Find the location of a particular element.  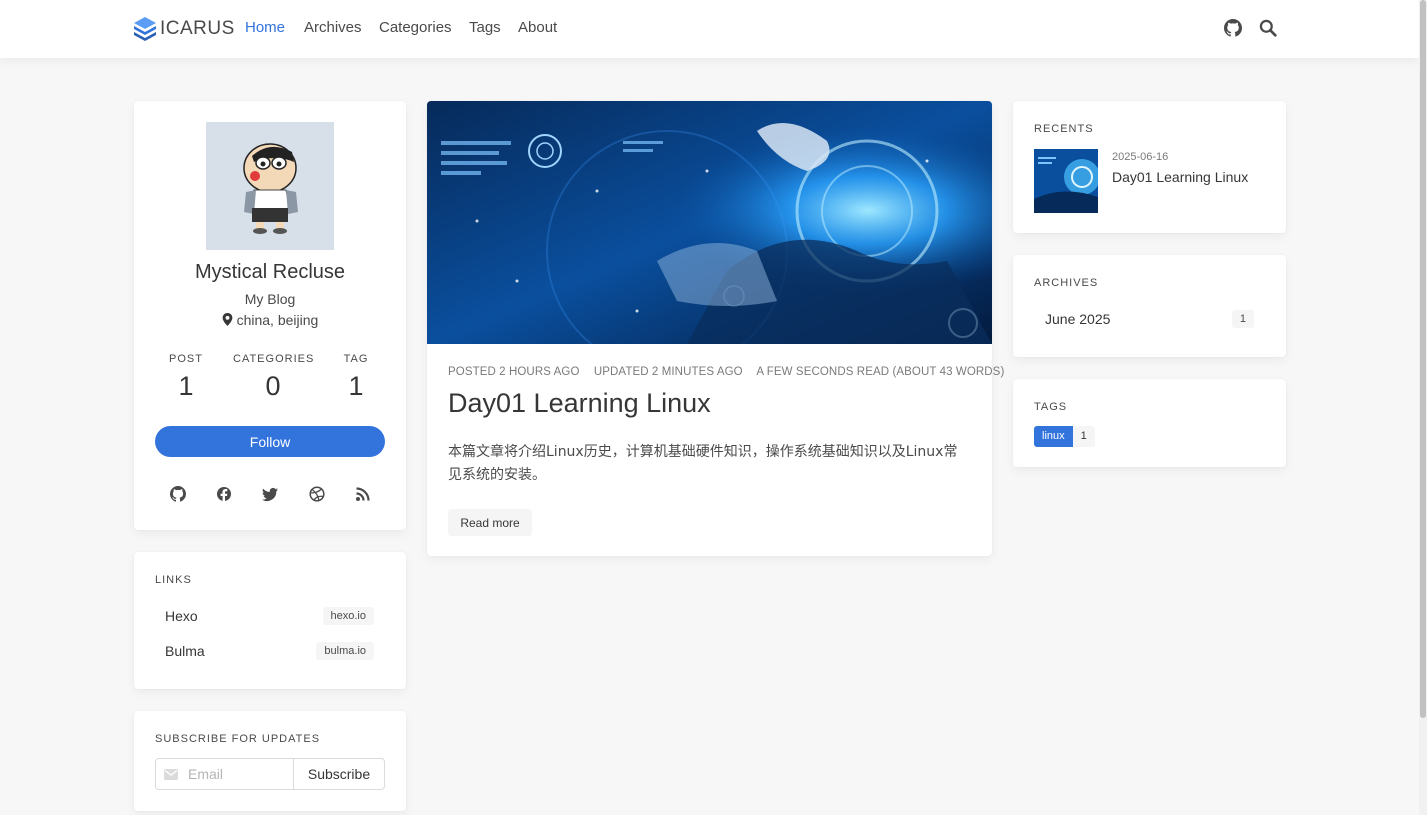

profile-subtitle: My Blog is located at coordinates (270, 299).